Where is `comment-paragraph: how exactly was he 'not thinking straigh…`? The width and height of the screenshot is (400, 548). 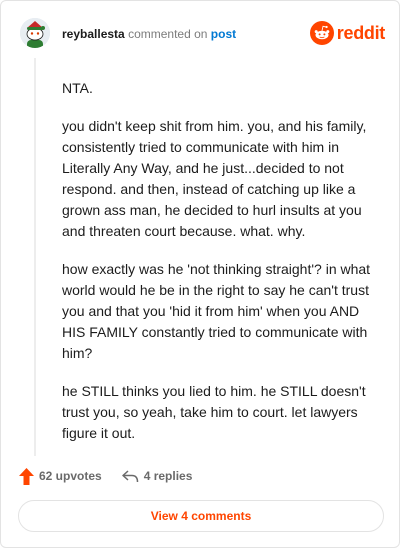 comment-paragraph: how exactly was he 'not thinking straigh… is located at coordinates (216, 311).